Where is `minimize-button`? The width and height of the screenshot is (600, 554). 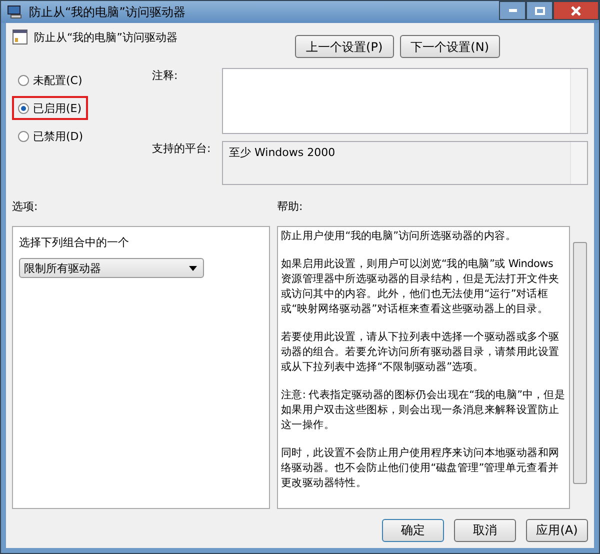 minimize-button is located at coordinates (512, 10).